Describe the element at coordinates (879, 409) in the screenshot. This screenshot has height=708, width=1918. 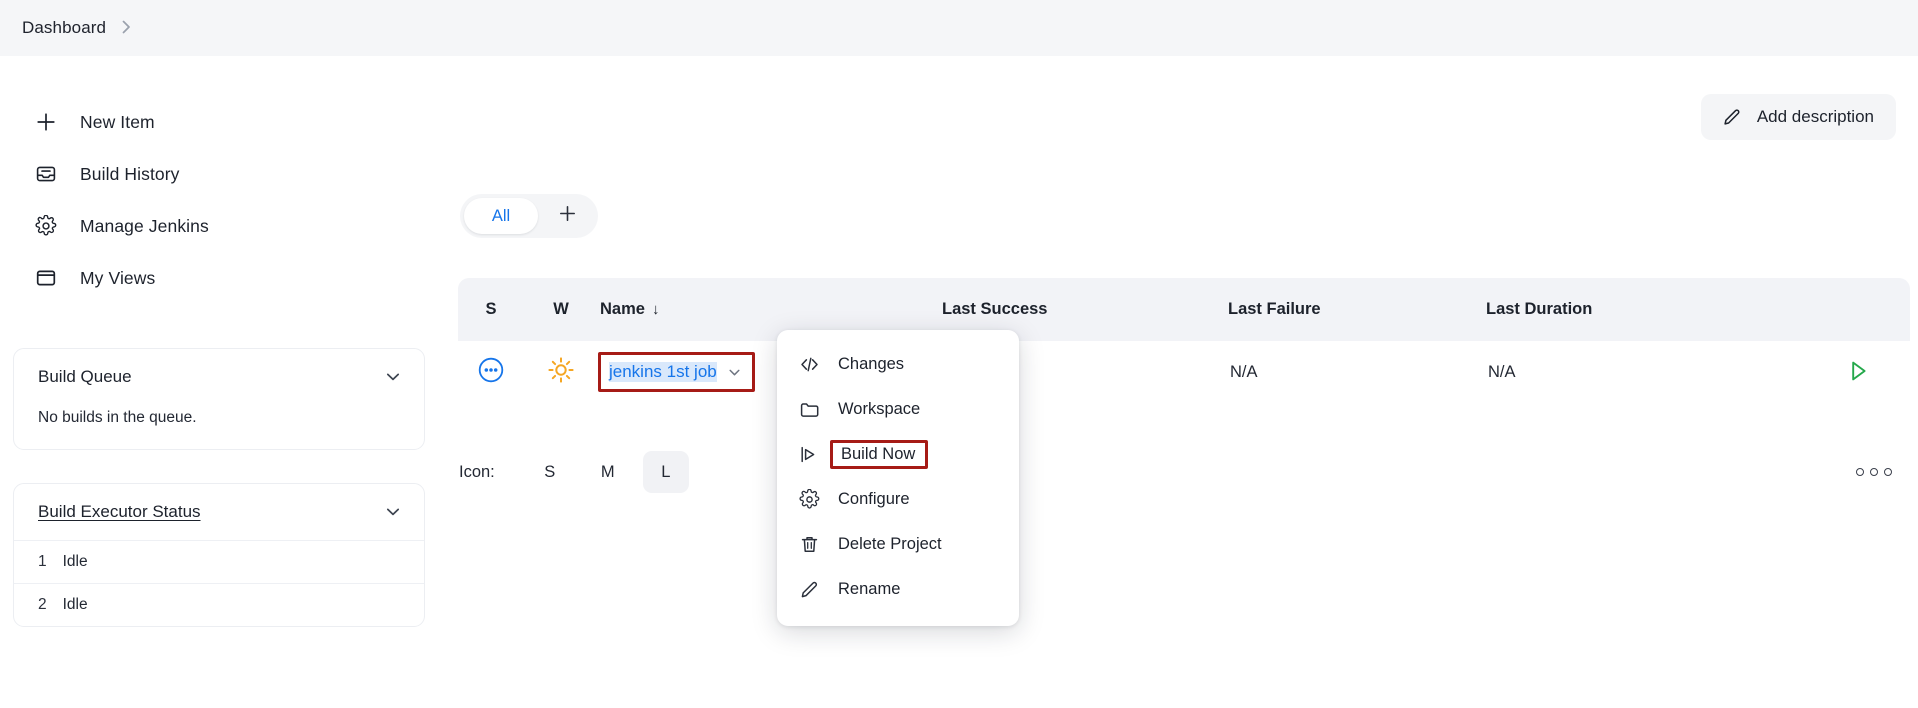
I see `context-menu-item-label: Workspace` at that location.